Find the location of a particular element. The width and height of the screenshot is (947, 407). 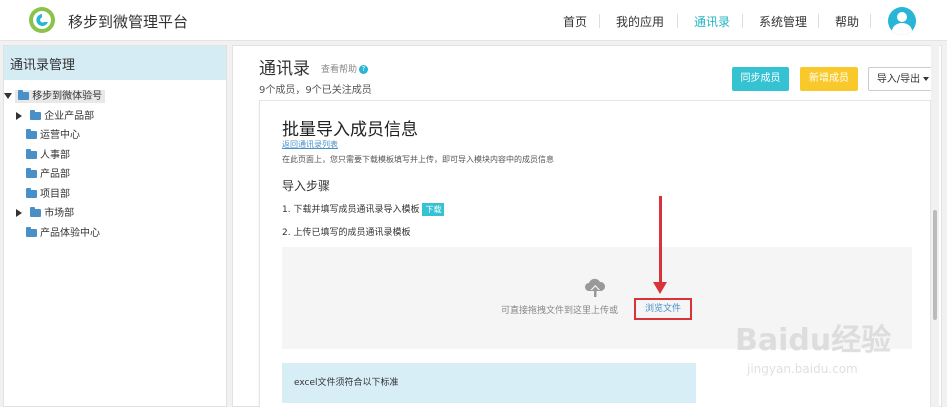

sidebar-title: 通讯录管理 is located at coordinates (115, 63).